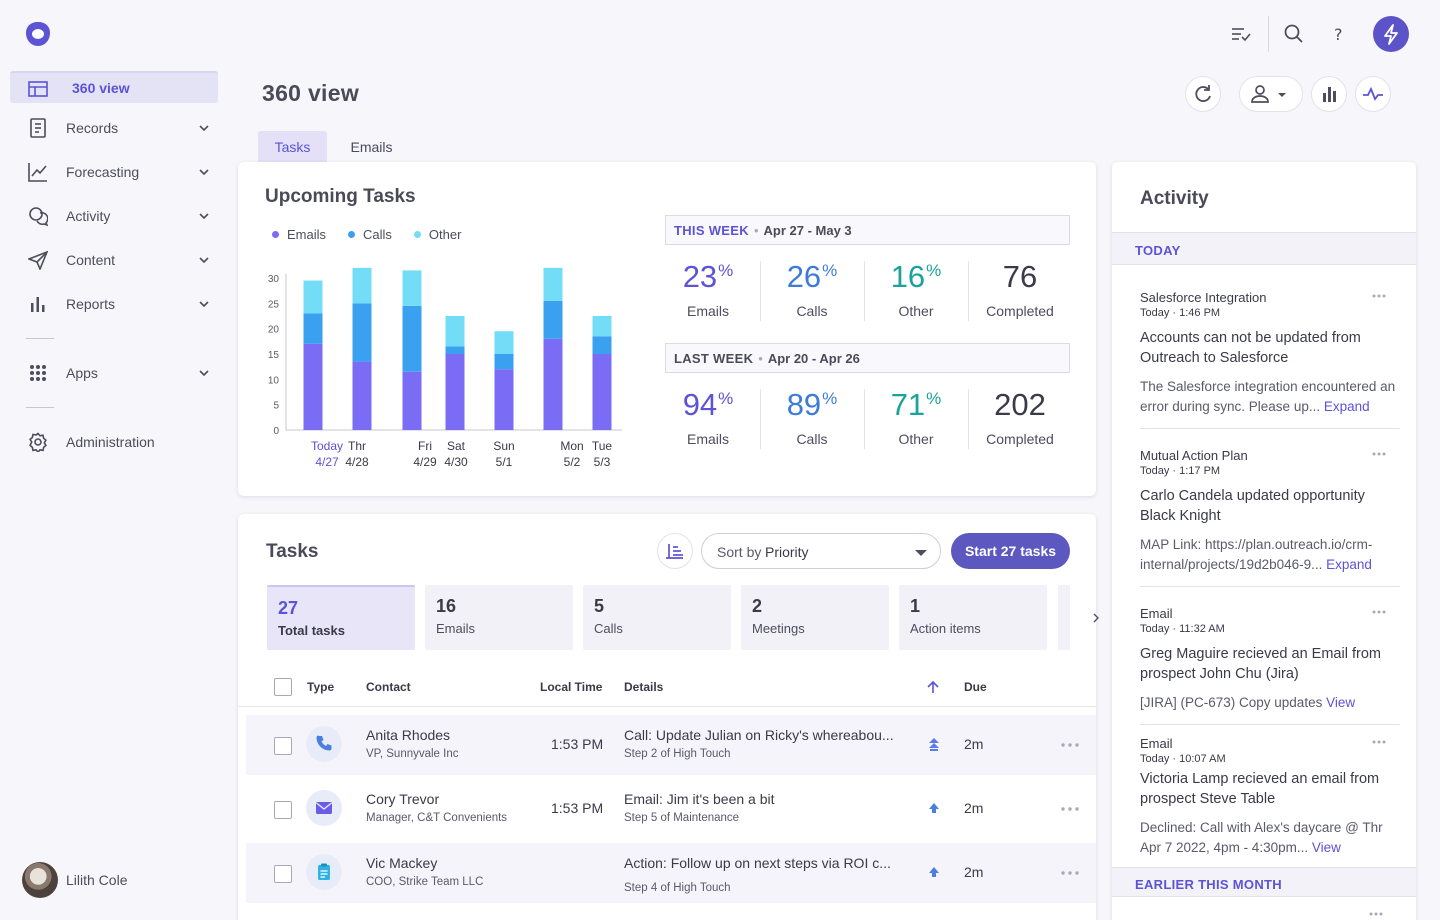  I want to click on summary-label: Action items, so click(945, 628).